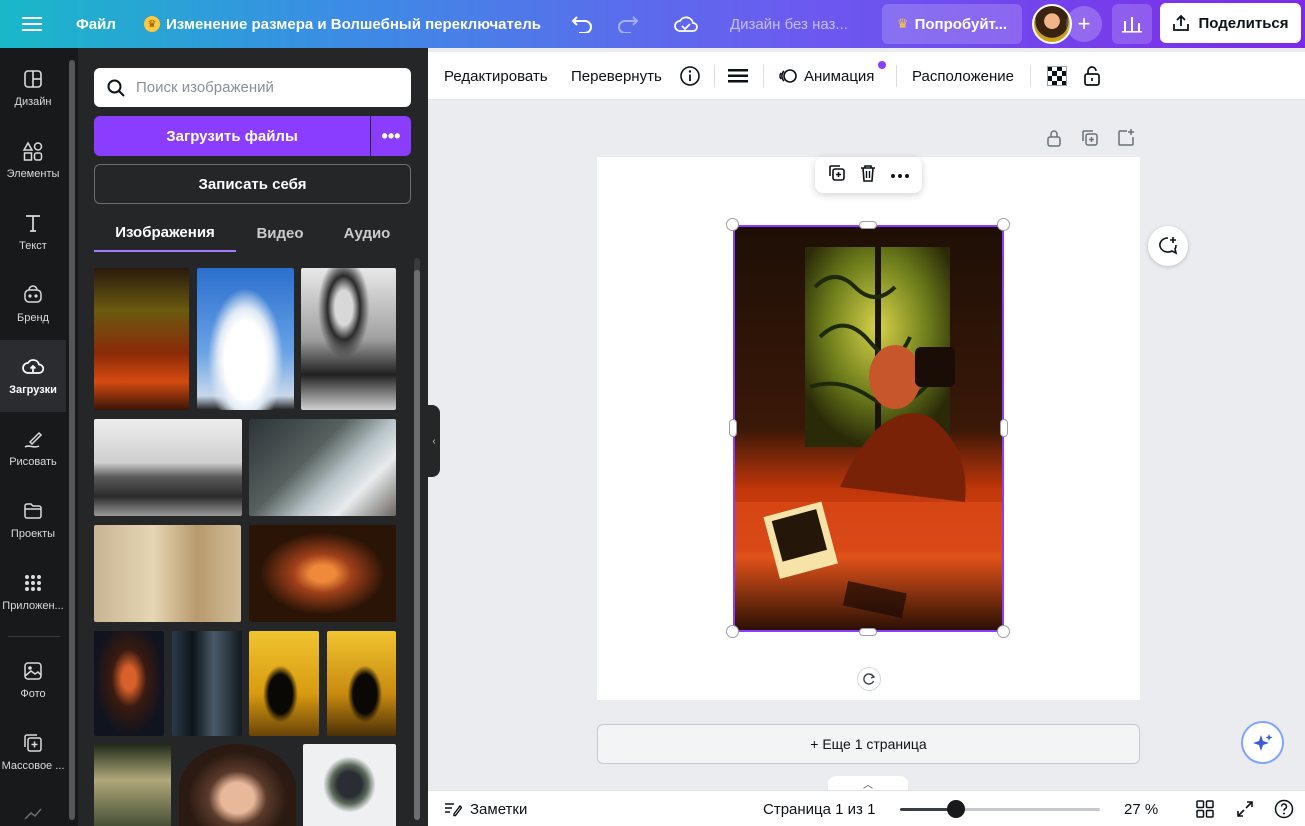 The width and height of the screenshot is (1305, 826). I want to click on more-options-button, so click(900, 175).